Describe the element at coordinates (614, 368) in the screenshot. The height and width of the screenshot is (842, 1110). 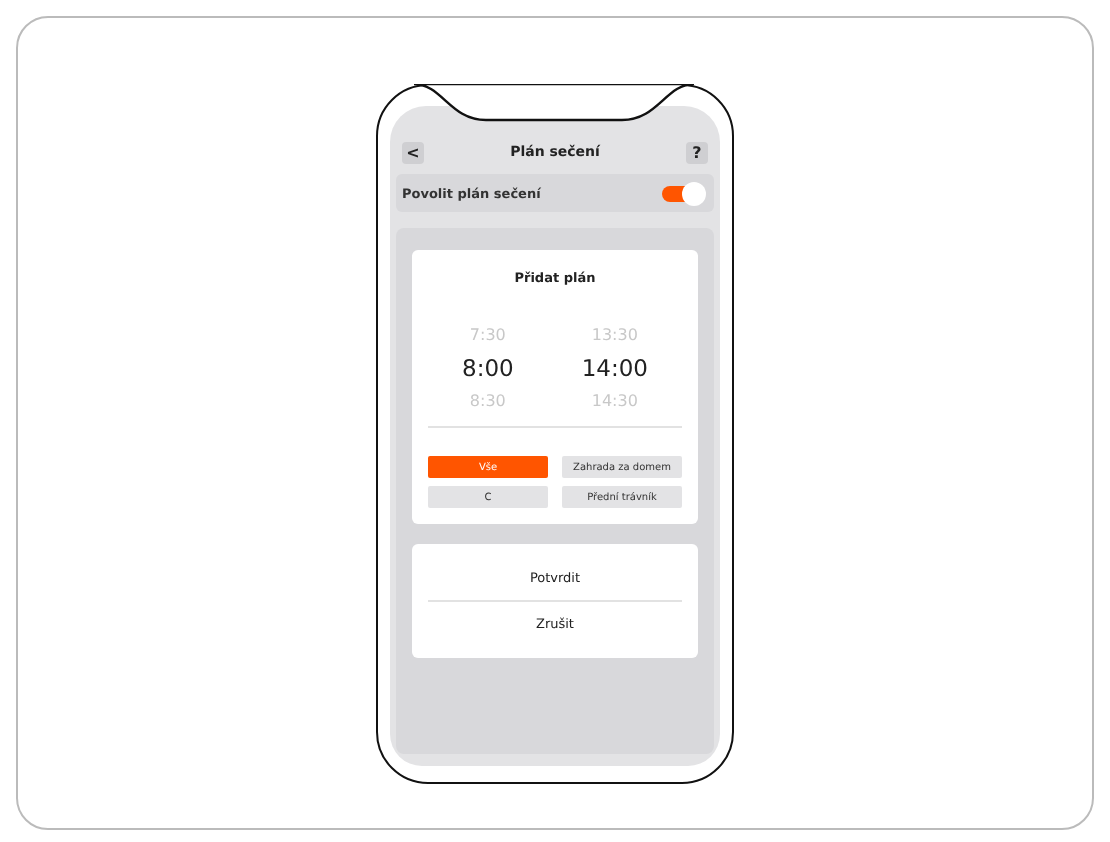
I see `time-option: 14:00` at that location.